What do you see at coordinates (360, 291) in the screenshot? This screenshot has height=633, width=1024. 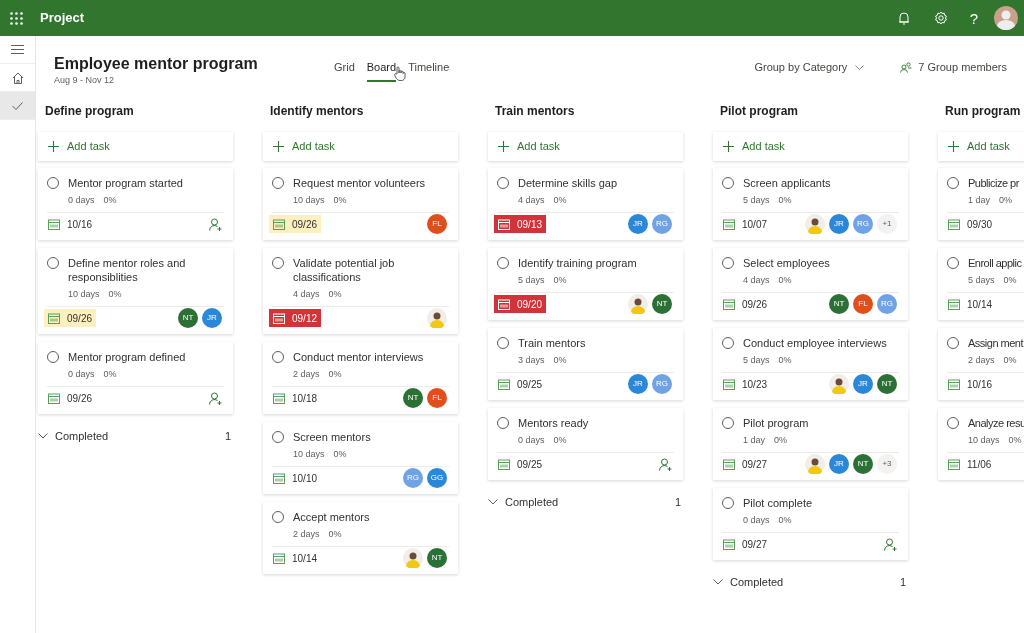 I see `task-card: Validate potential job classifications 4 days 0% 09/12` at bounding box center [360, 291].